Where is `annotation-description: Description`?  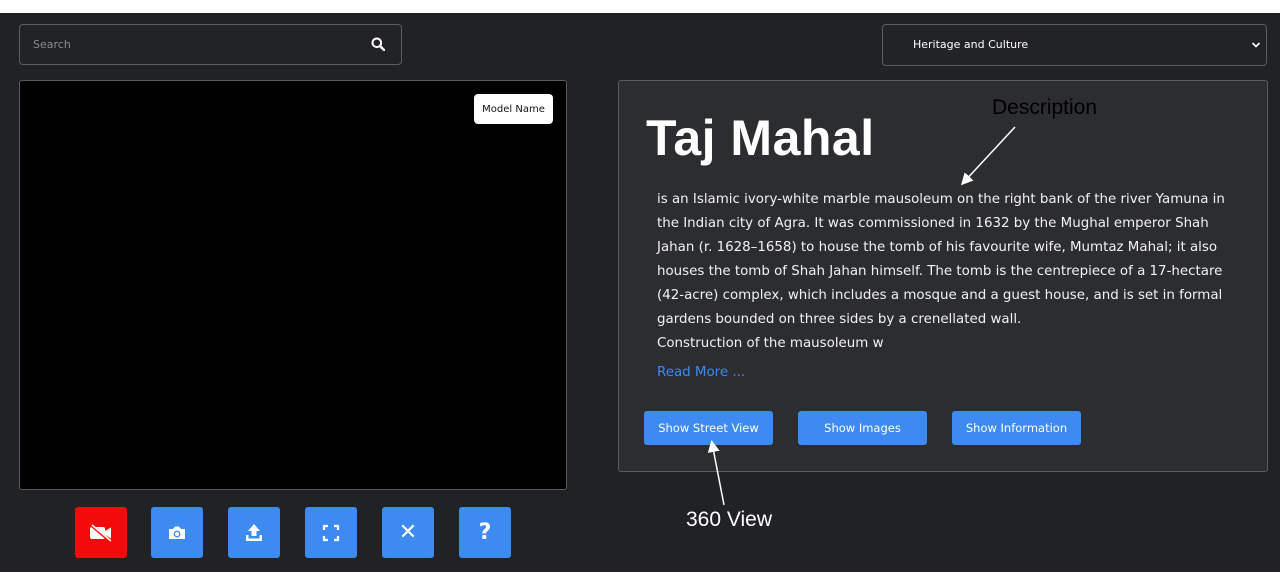 annotation-description: Description is located at coordinates (1045, 107).